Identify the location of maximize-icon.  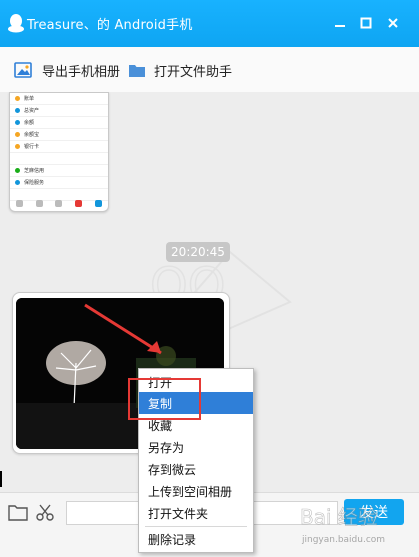
(366, 23).